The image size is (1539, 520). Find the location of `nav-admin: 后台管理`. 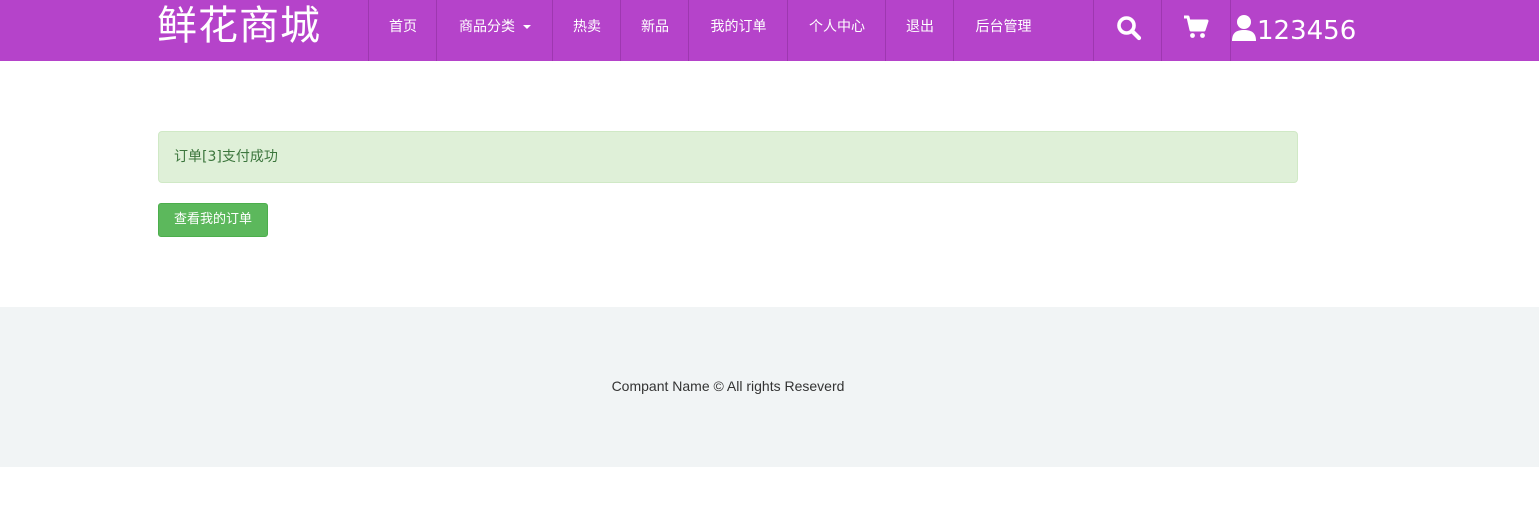

nav-admin: 后台管理 is located at coordinates (1003, 30).